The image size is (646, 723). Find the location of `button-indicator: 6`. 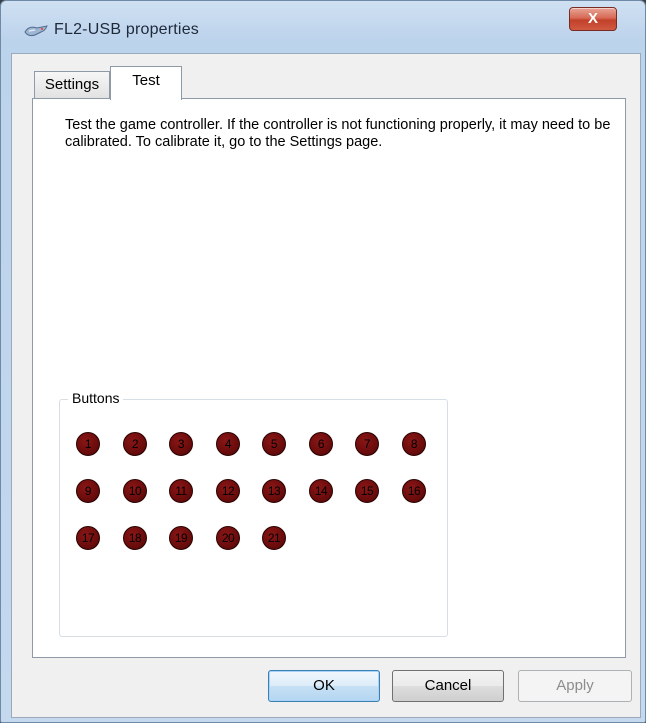

button-indicator: 6 is located at coordinates (321, 444).